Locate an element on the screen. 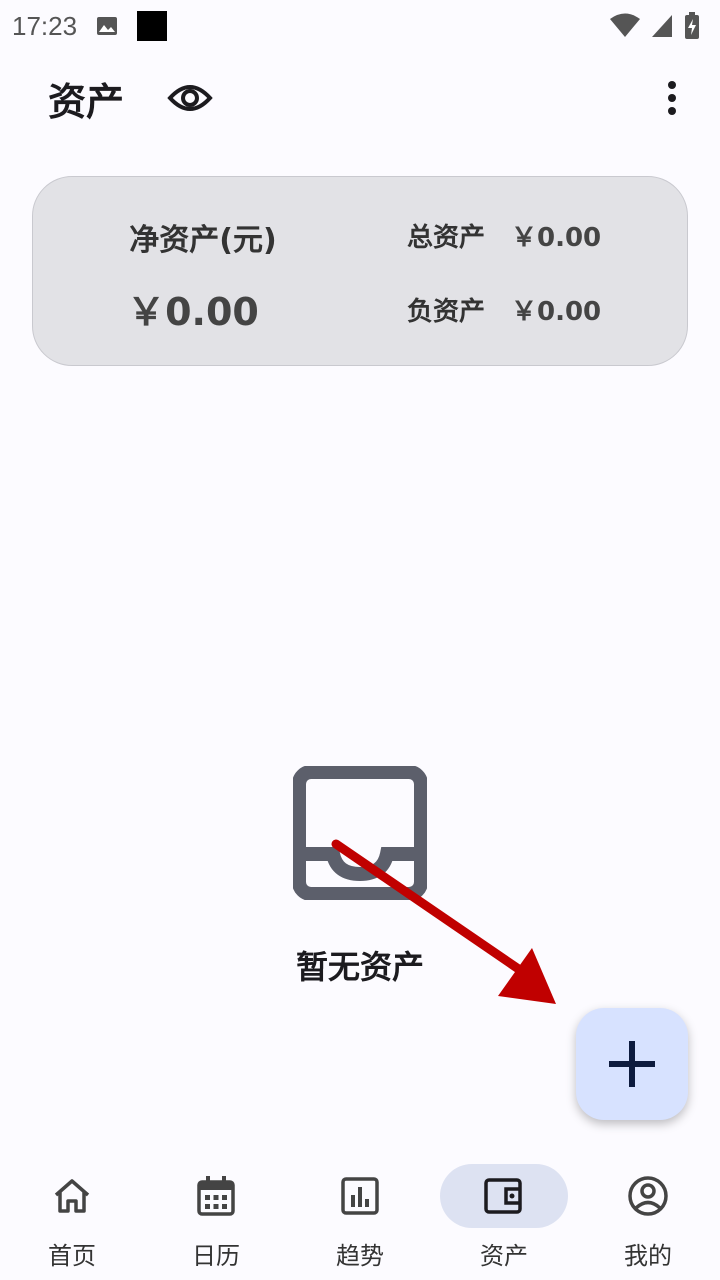 This screenshot has width=720, height=1280. status-time: 17:23 is located at coordinates (45, 25).